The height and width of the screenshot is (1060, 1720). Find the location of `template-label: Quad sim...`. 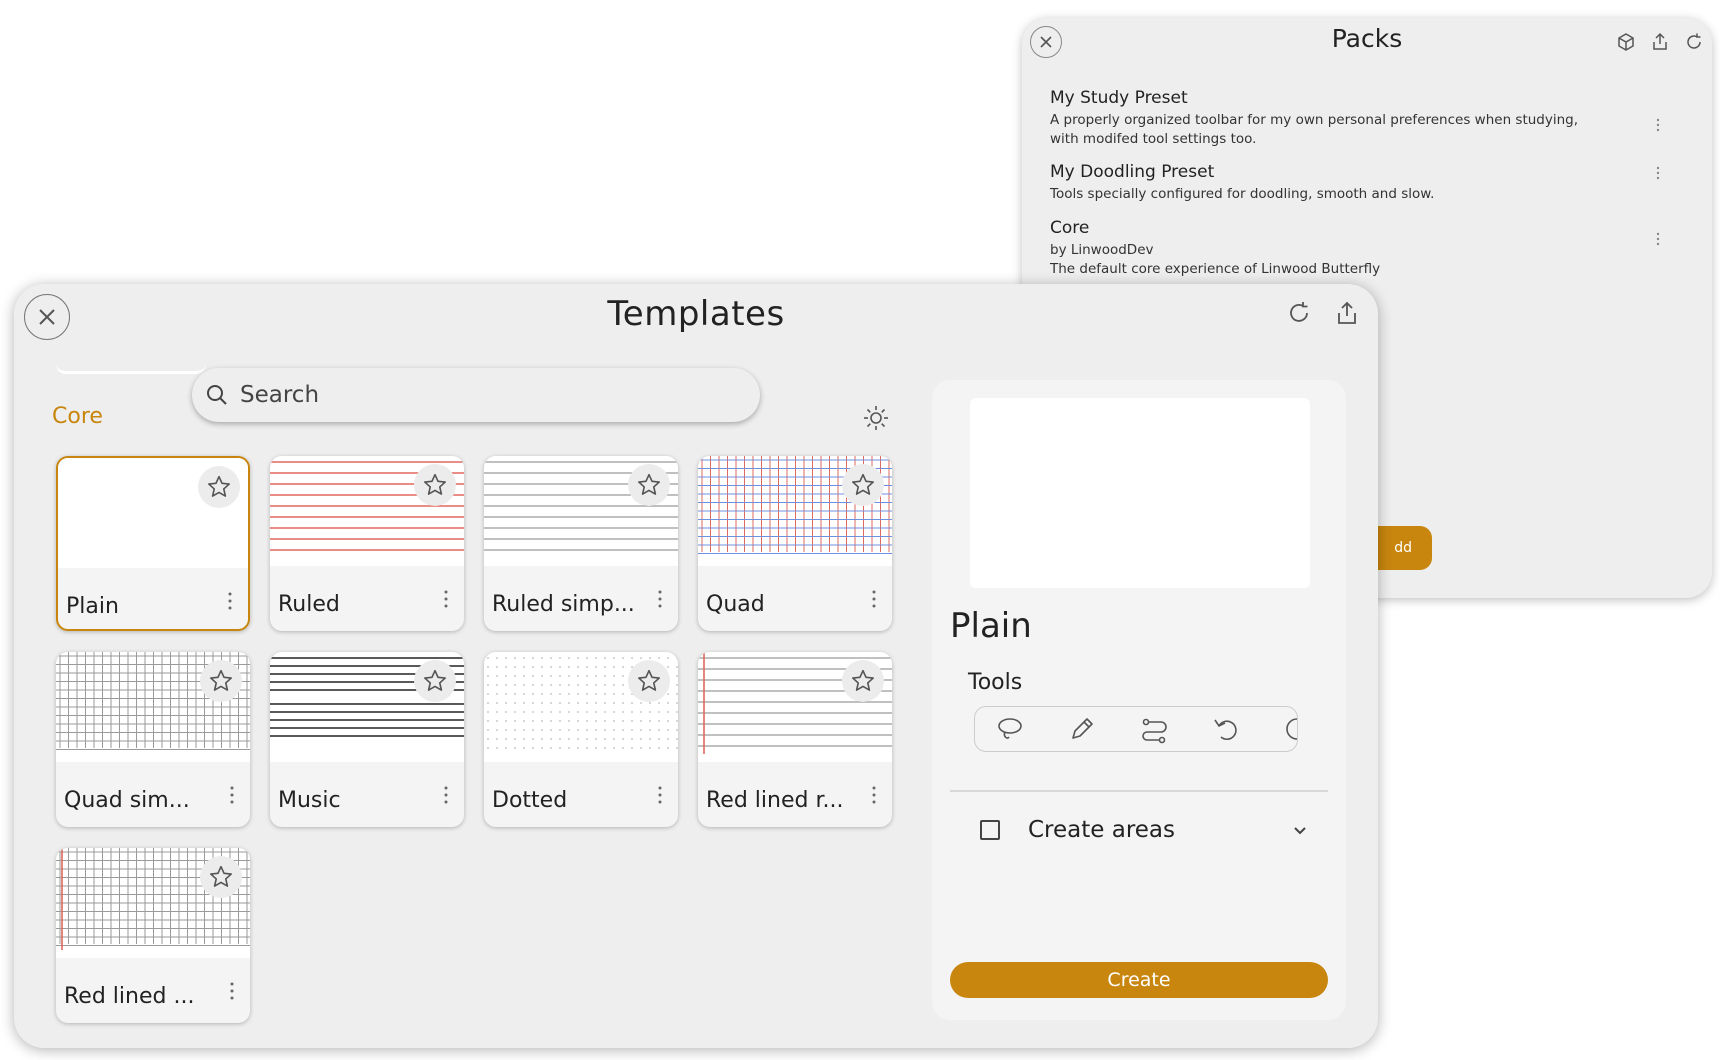

template-label: Quad sim... is located at coordinates (127, 800).